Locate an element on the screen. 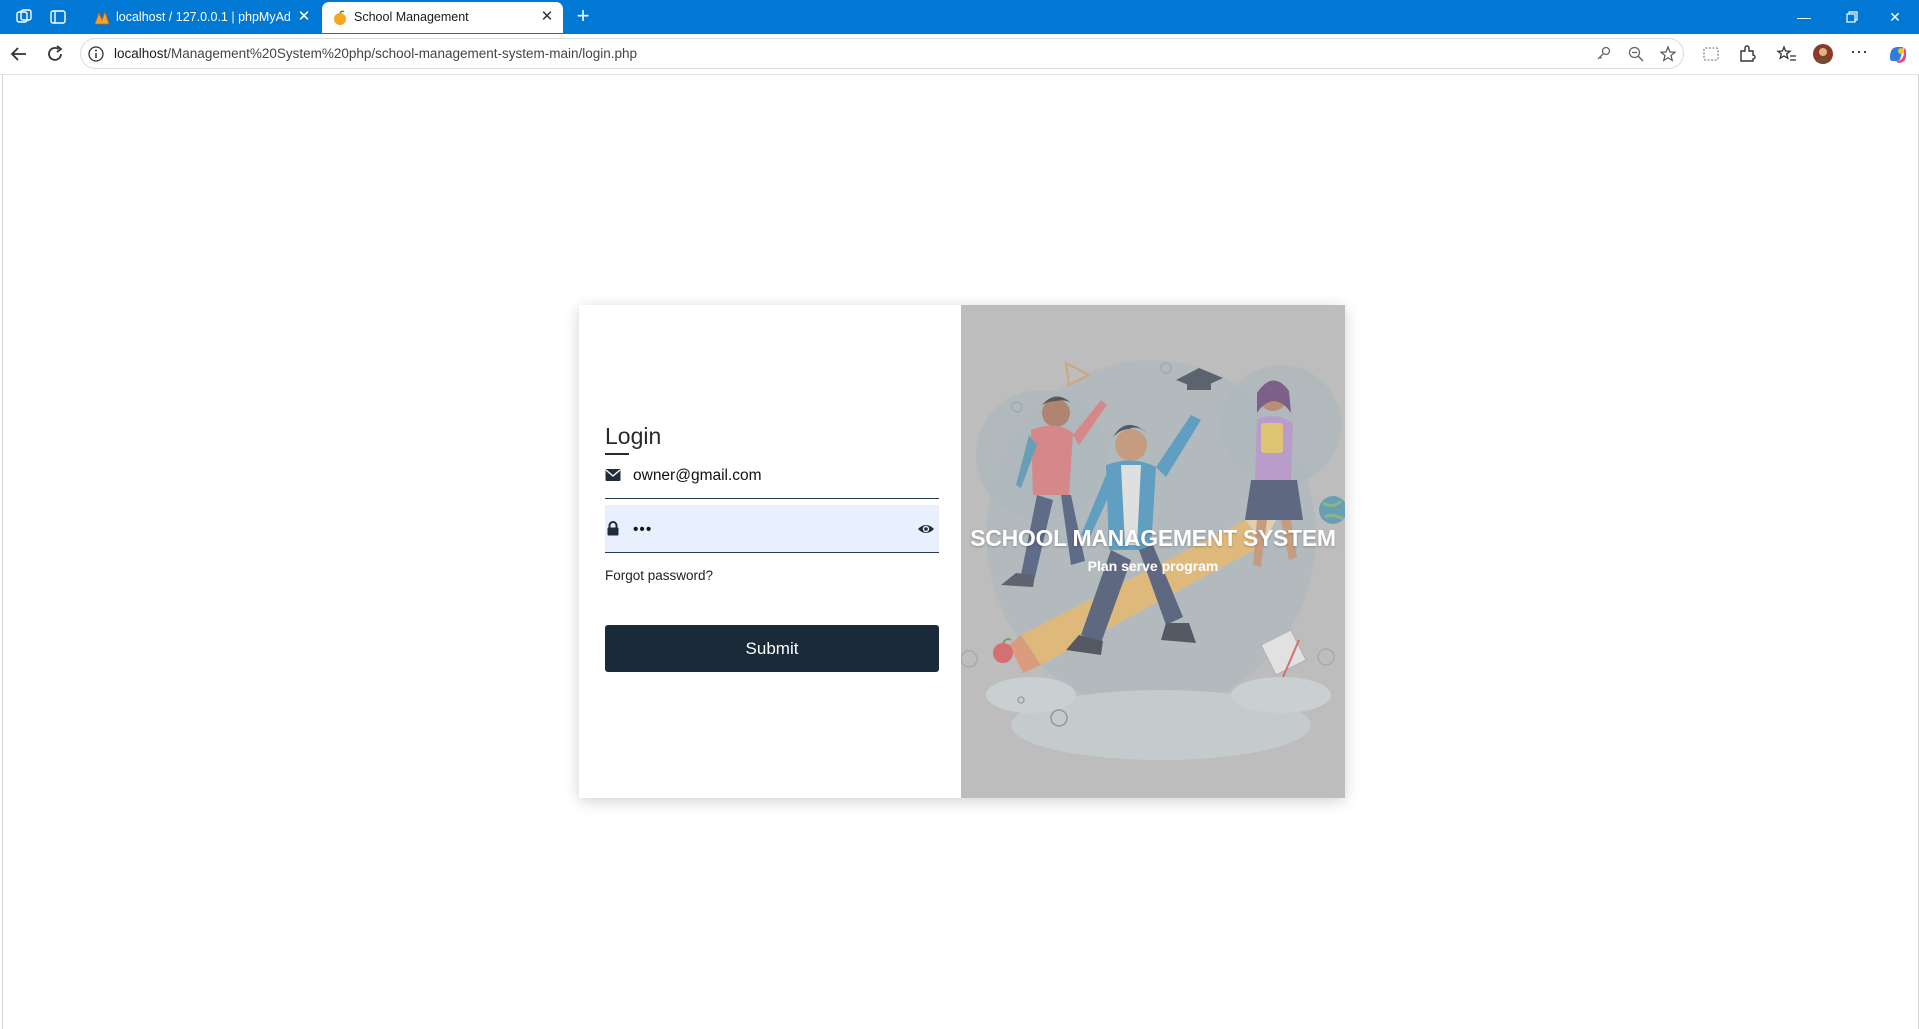 The image size is (1919, 1029). hero-subtitle: Plan serve program is located at coordinates (1153, 566).